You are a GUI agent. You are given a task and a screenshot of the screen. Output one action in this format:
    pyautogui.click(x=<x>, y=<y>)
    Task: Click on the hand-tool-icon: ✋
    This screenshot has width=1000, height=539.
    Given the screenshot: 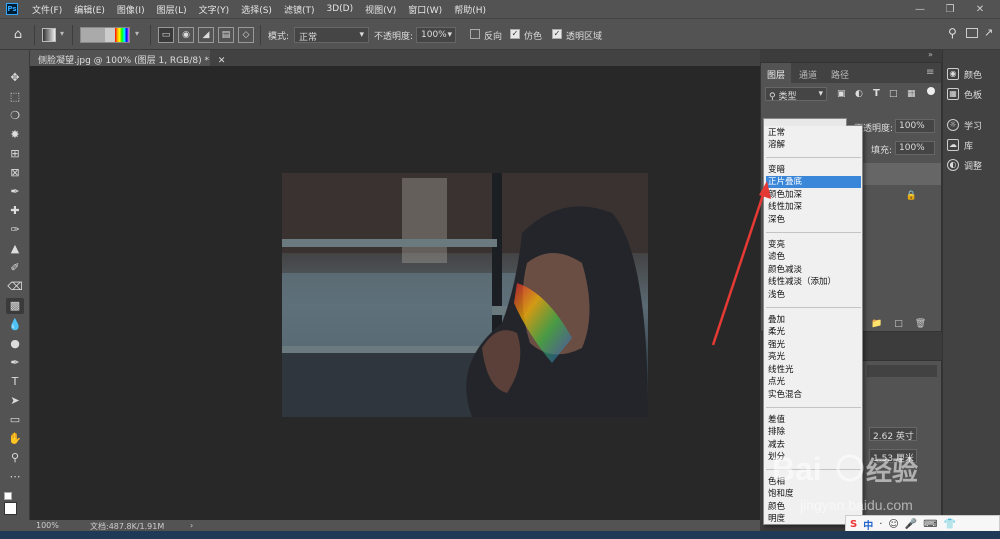 What is the action you would take?
    pyautogui.click(x=15, y=439)
    